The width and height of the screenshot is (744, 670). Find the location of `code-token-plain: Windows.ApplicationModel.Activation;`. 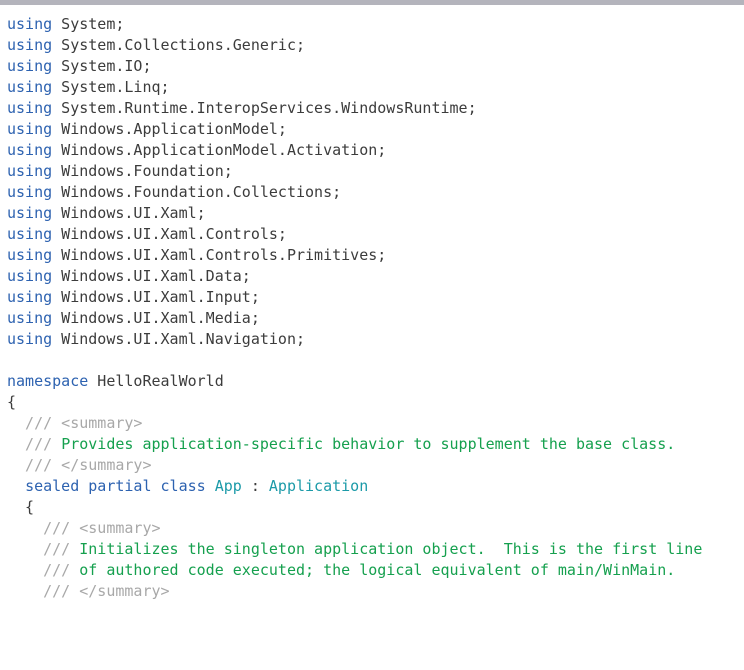

code-token-plain: Windows.ApplicationModel.Activation; is located at coordinates (219, 150).